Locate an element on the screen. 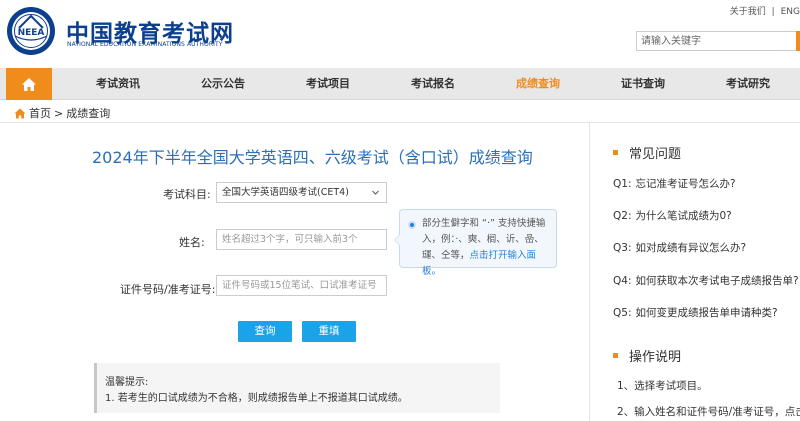 The height and width of the screenshot is (421, 800). info-dot-icon is located at coordinates (412, 225).